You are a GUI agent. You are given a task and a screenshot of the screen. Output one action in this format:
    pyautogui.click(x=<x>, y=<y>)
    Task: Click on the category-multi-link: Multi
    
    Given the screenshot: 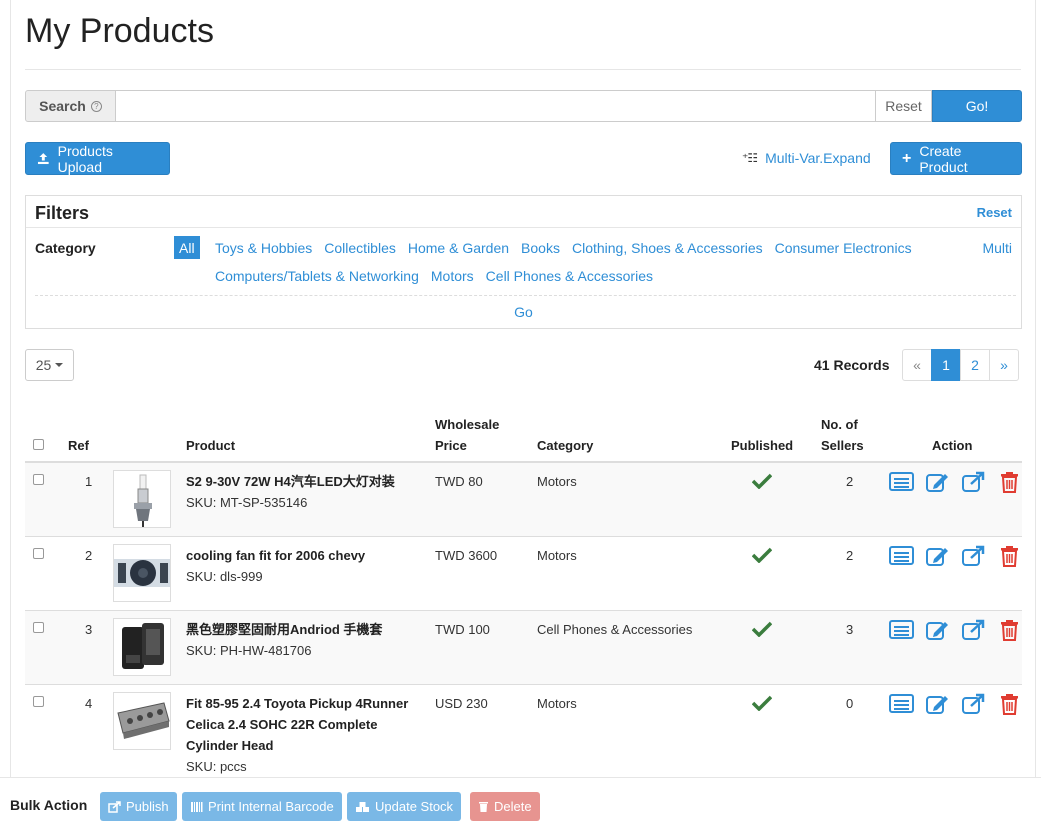 What is the action you would take?
    pyautogui.click(x=997, y=248)
    